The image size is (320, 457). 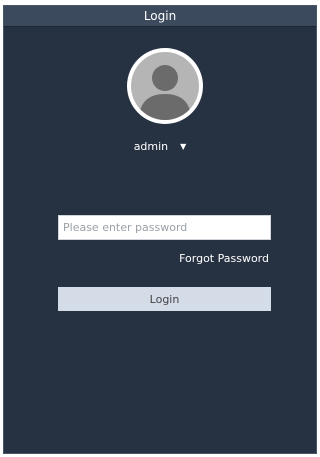 I want to click on forgot-password-link: Forgot Password, so click(x=224, y=258).